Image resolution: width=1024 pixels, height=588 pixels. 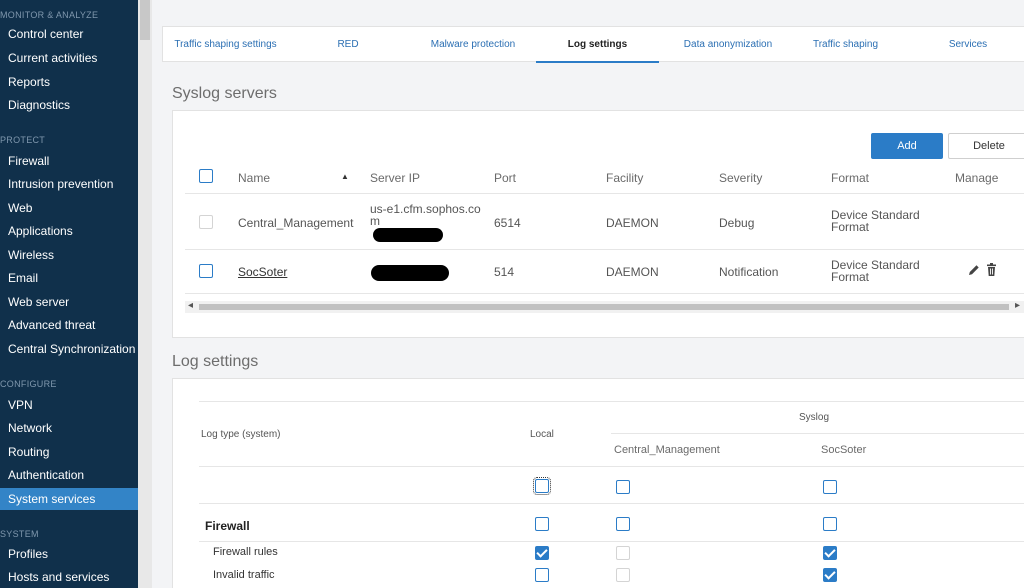 What do you see at coordinates (977, 178) in the screenshot?
I see `column-header-manage: Manage` at bounding box center [977, 178].